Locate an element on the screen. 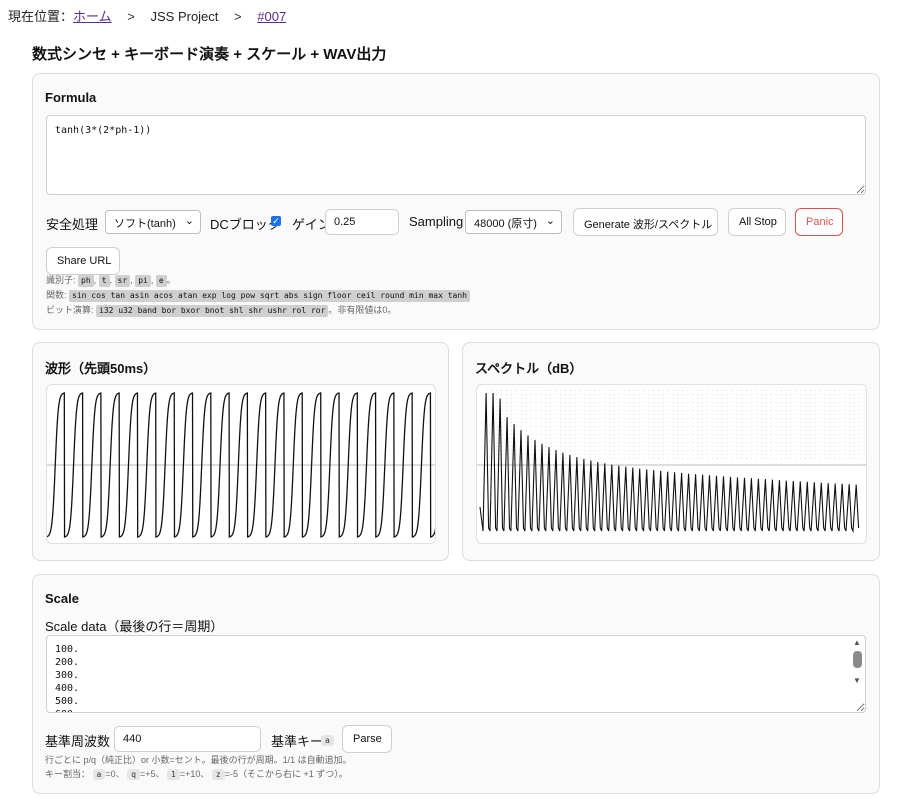 The width and height of the screenshot is (903, 801). key-code: z is located at coordinates (218, 774).